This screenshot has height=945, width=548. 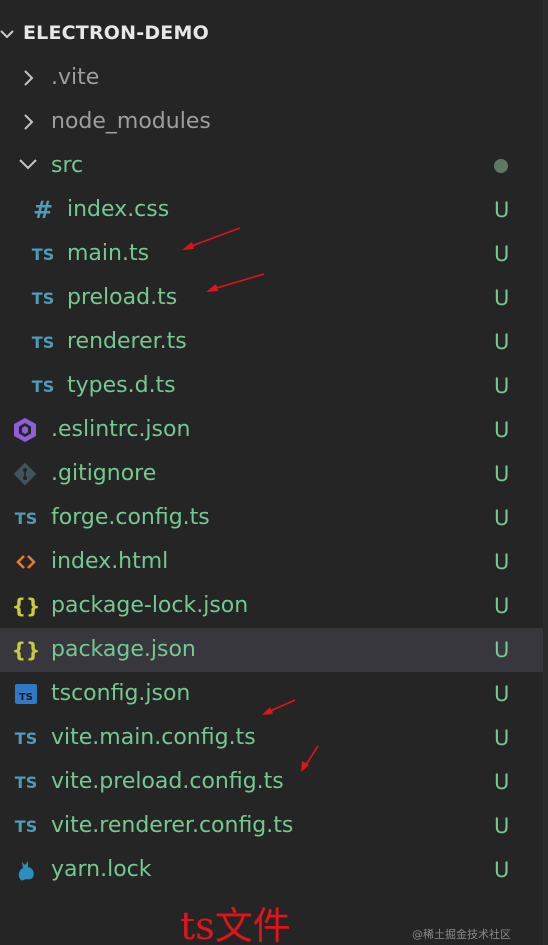 I want to click on scrollbar-track, so click(x=545, y=472).